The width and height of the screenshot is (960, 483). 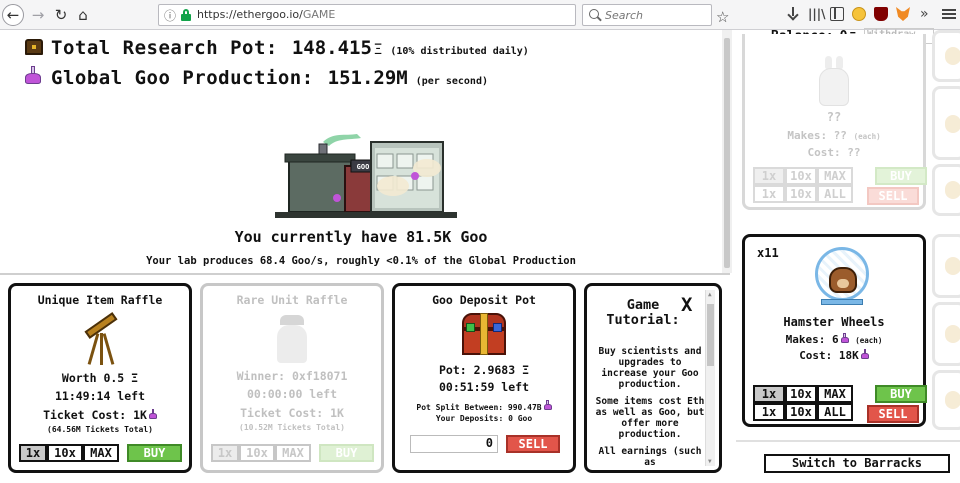 I want to click on lab-left-roof, so click(x=320, y=158).